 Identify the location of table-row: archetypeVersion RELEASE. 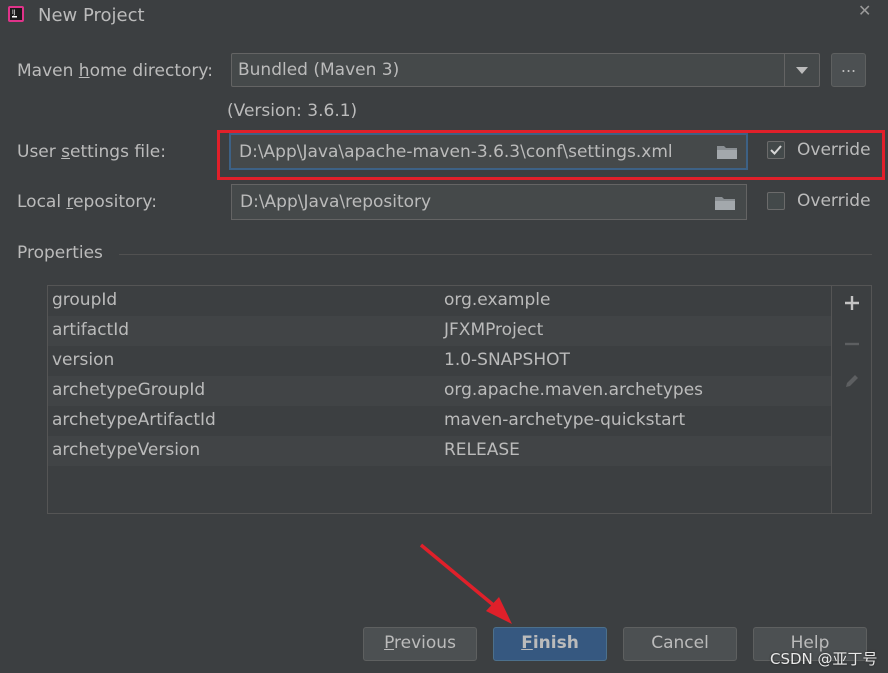
(439, 451).